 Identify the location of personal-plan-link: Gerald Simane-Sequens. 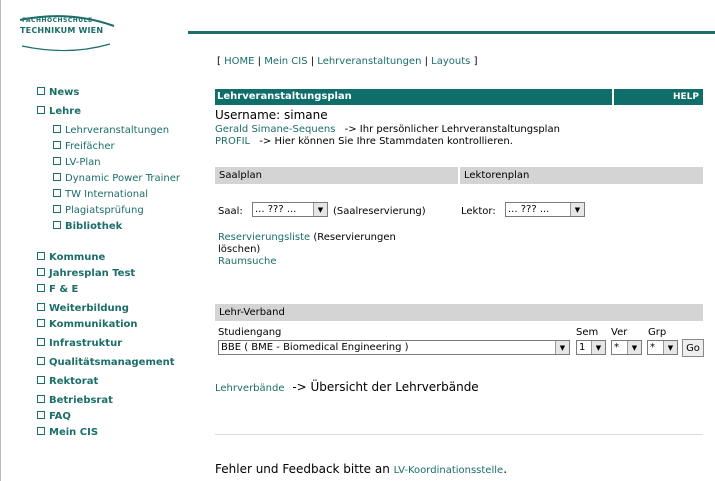
(275, 129).